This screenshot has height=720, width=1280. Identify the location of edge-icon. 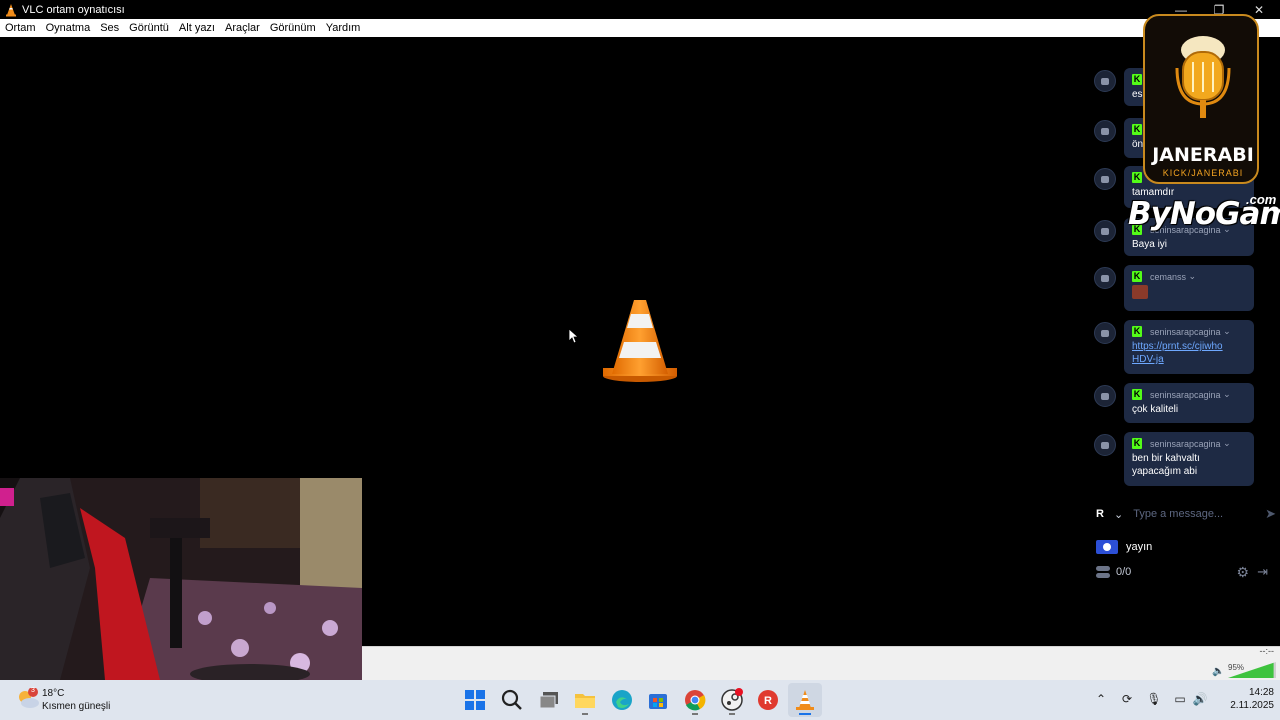
(622, 700).